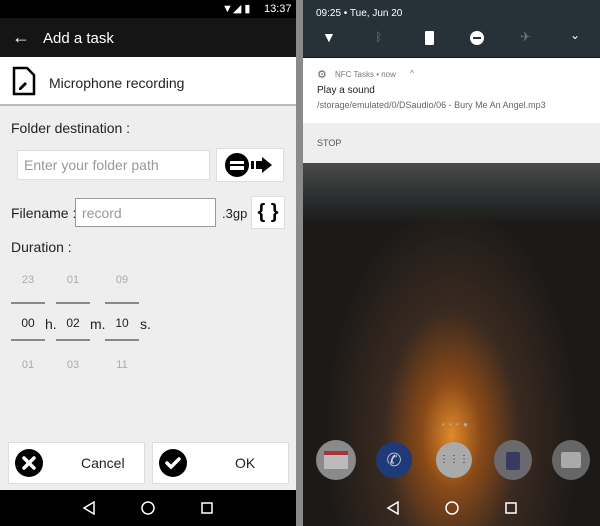 The image size is (600, 526). I want to click on duration-label: Duration :, so click(41, 247).